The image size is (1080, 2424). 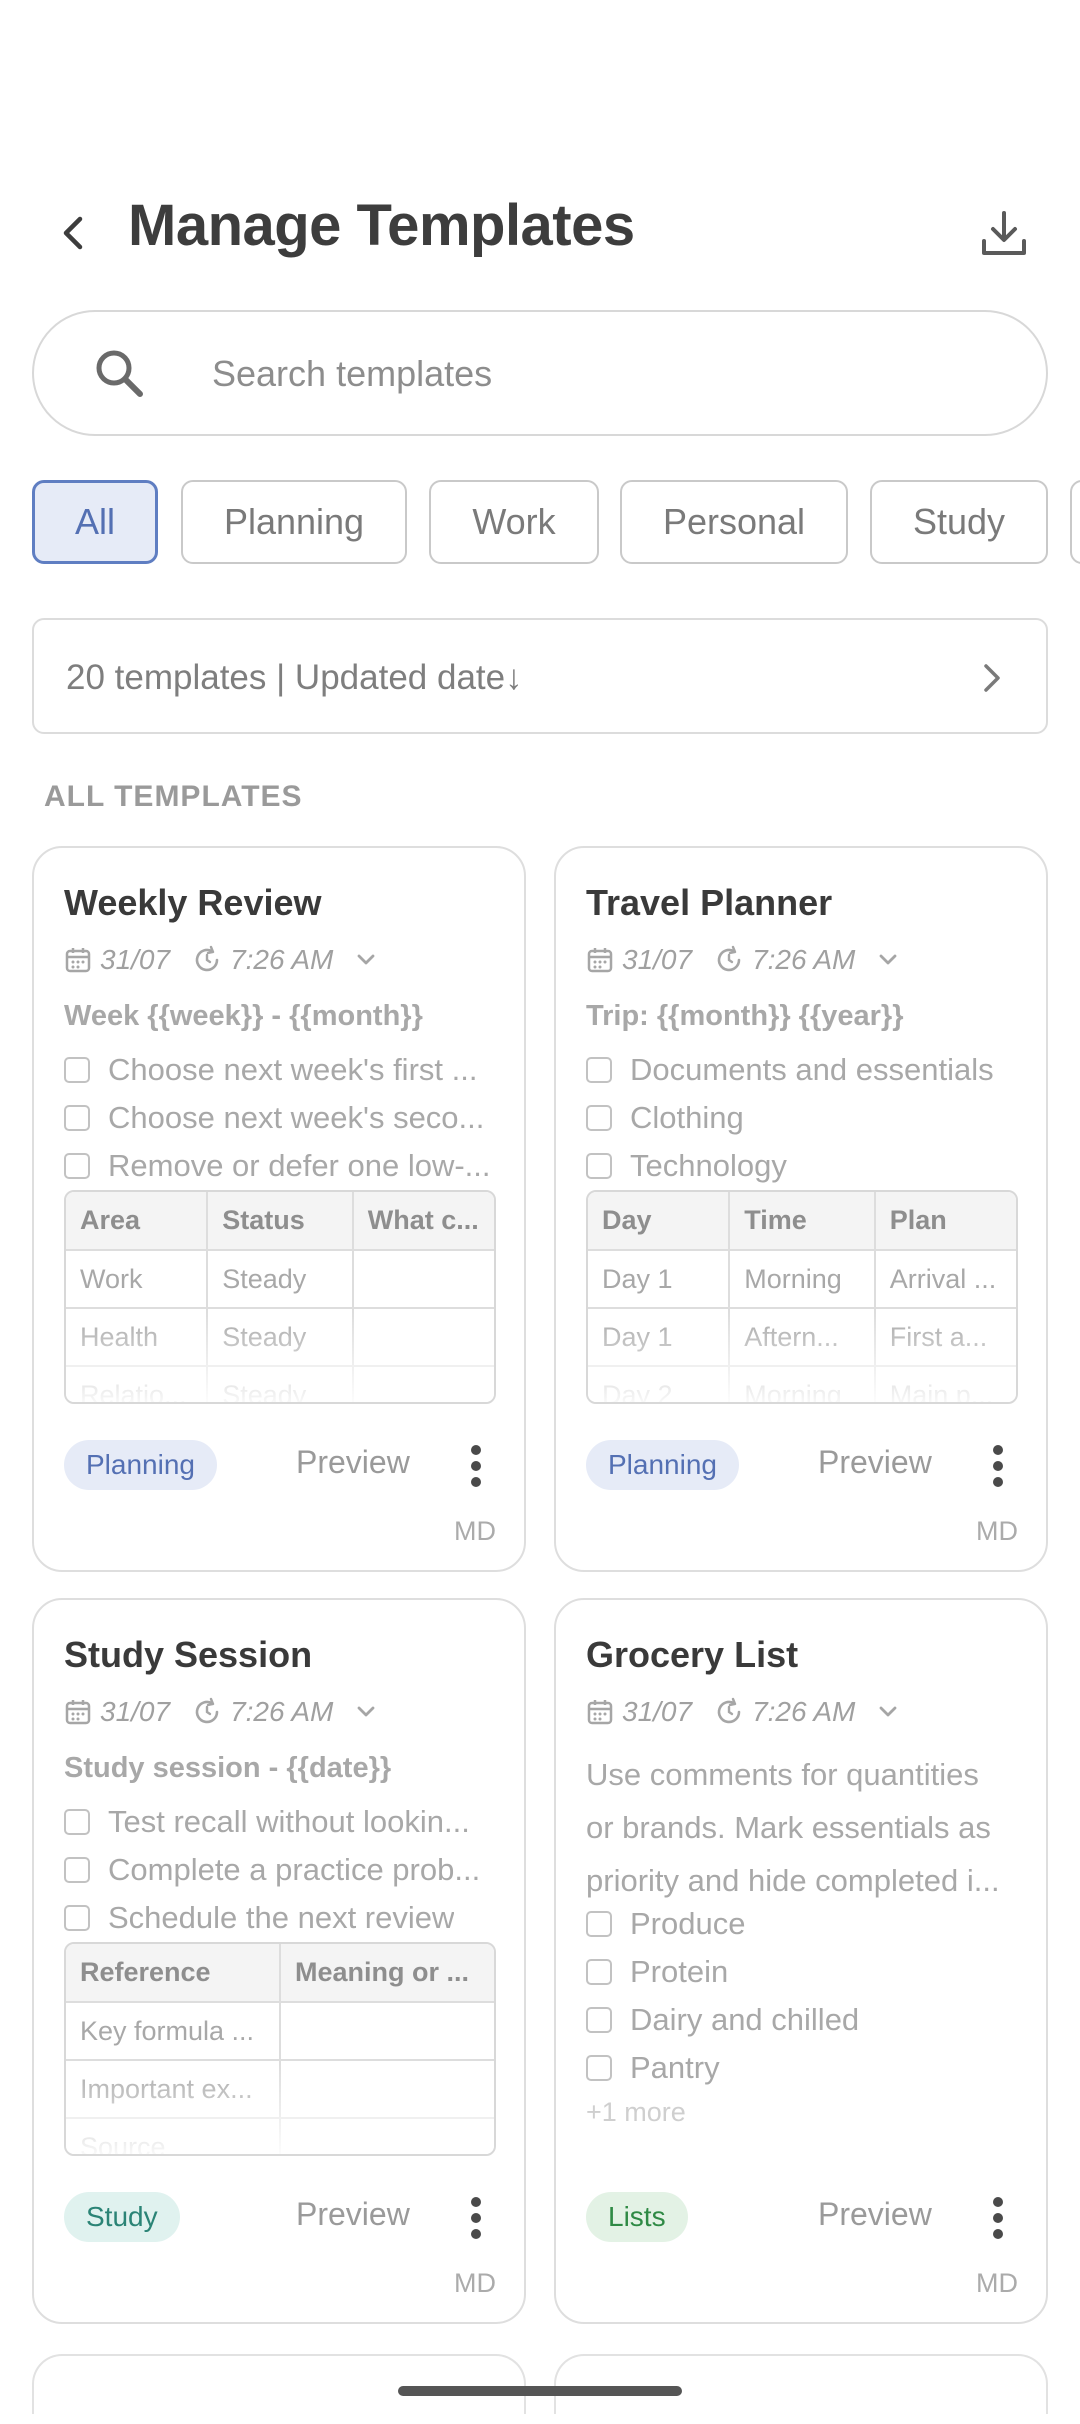 What do you see at coordinates (228, 1768) in the screenshot?
I see `card-heading: Study session - {{date}}` at bounding box center [228, 1768].